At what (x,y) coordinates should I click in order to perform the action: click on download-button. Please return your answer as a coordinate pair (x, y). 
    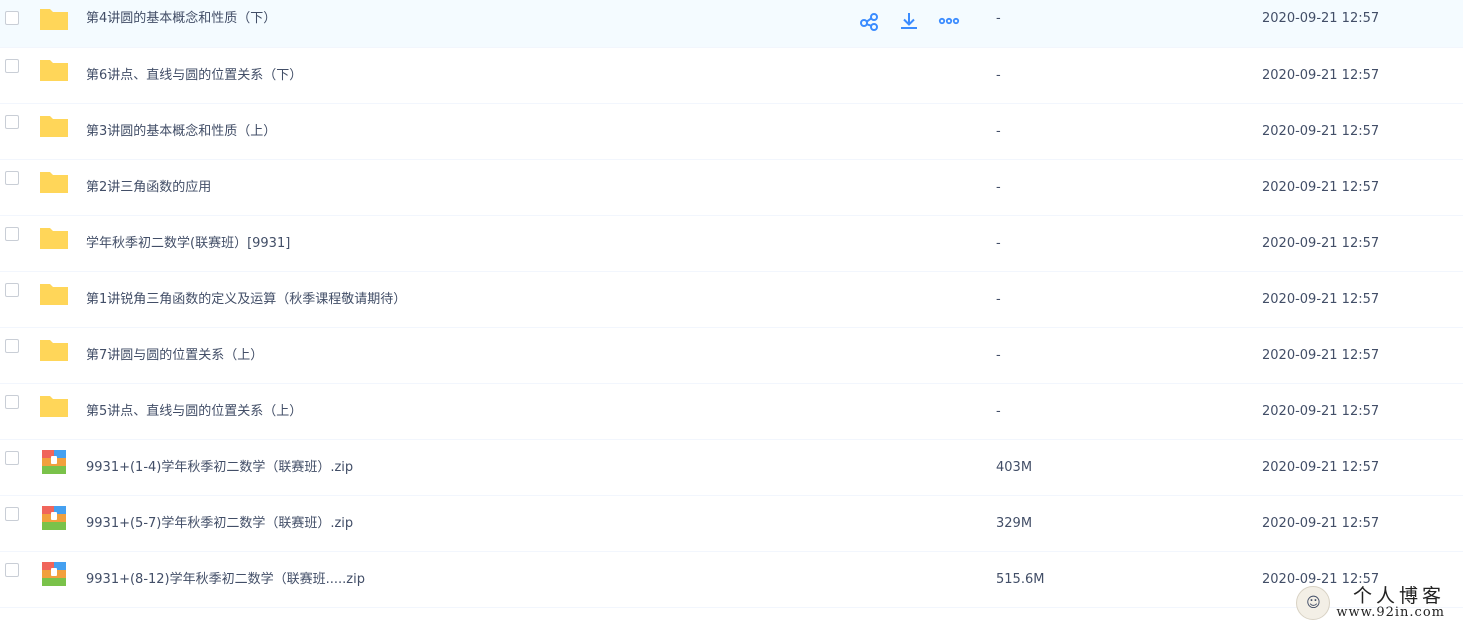
    Looking at the image, I should click on (909, 23).